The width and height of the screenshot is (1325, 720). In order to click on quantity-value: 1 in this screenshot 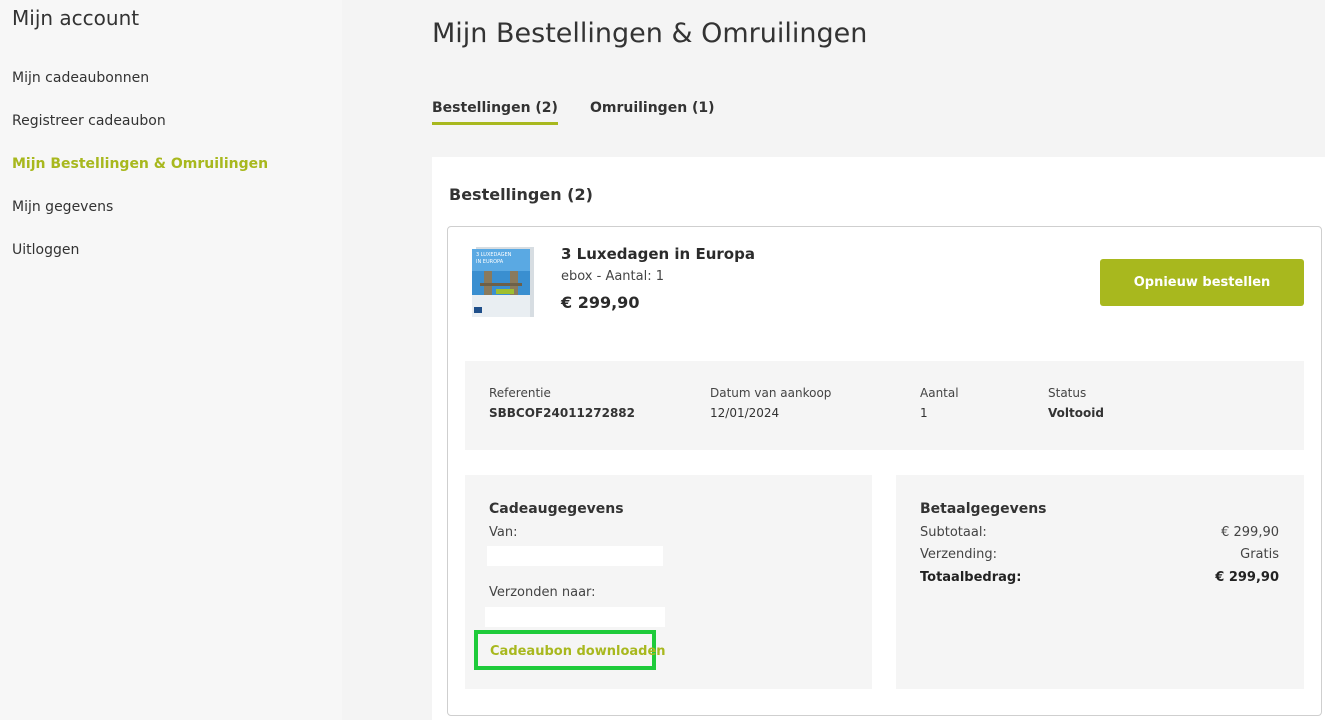, I will do `click(924, 413)`.